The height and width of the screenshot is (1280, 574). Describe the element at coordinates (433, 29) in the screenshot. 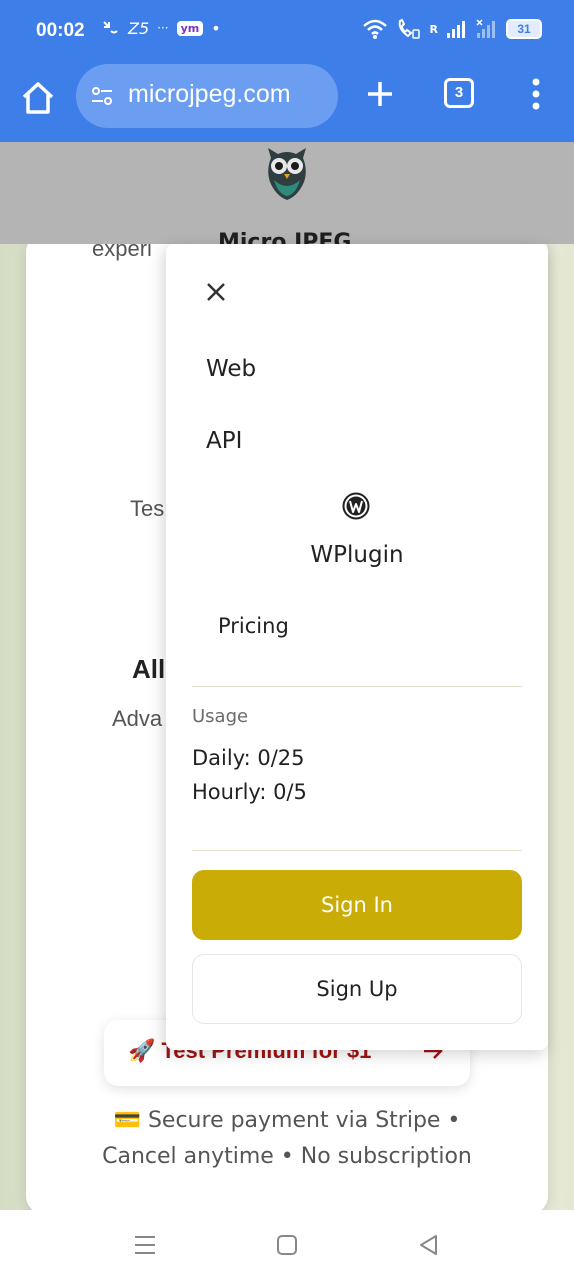

I see `signal-r: R` at that location.